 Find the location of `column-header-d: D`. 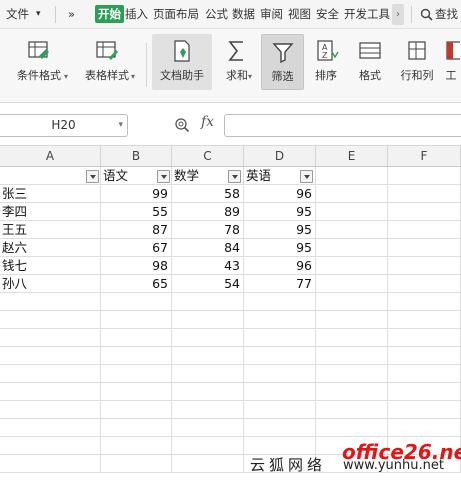

column-header-d: D is located at coordinates (280, 156).